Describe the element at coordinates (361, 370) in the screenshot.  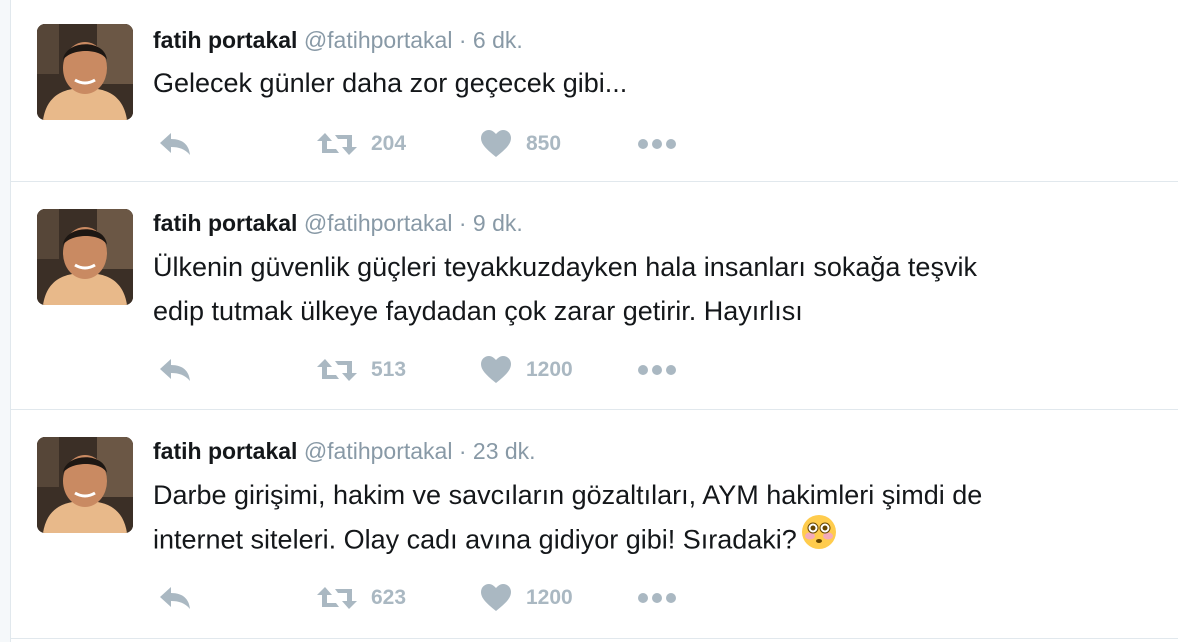
I see `retweet-button: 513` at that location.